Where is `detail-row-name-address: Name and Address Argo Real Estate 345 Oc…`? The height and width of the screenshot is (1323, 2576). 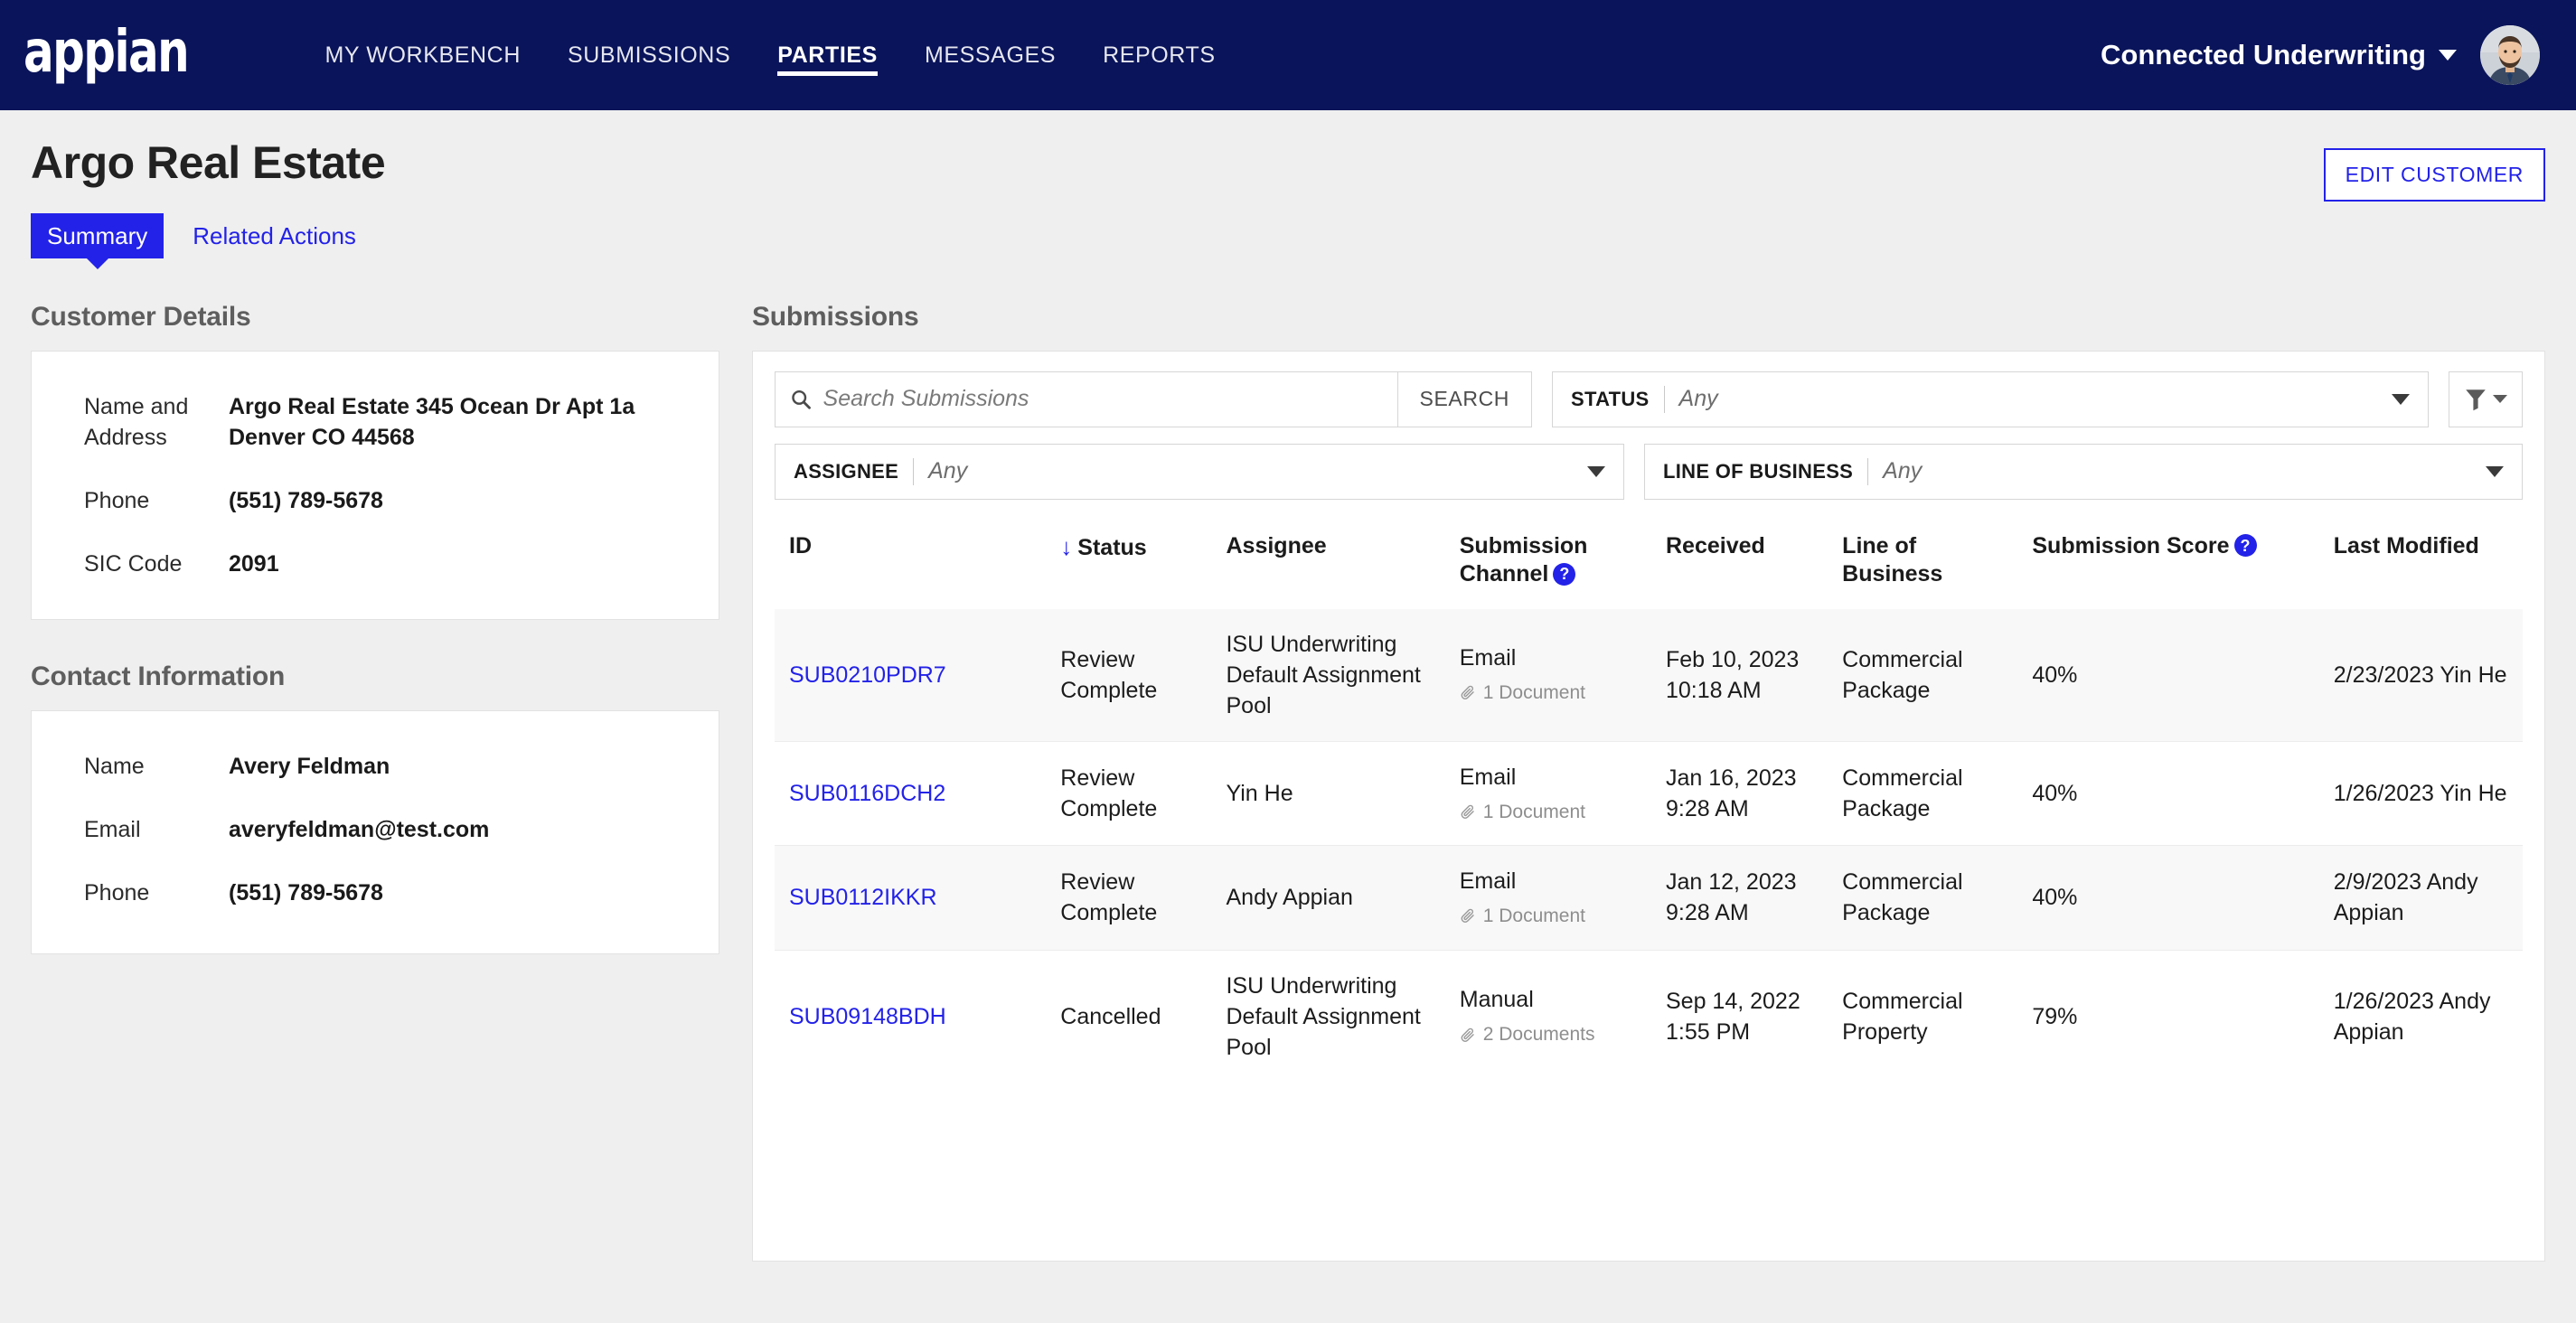 detail-row-name-address: Name and Address Argo Real Estate 345 Oc… is located at coordinates (378, 422).